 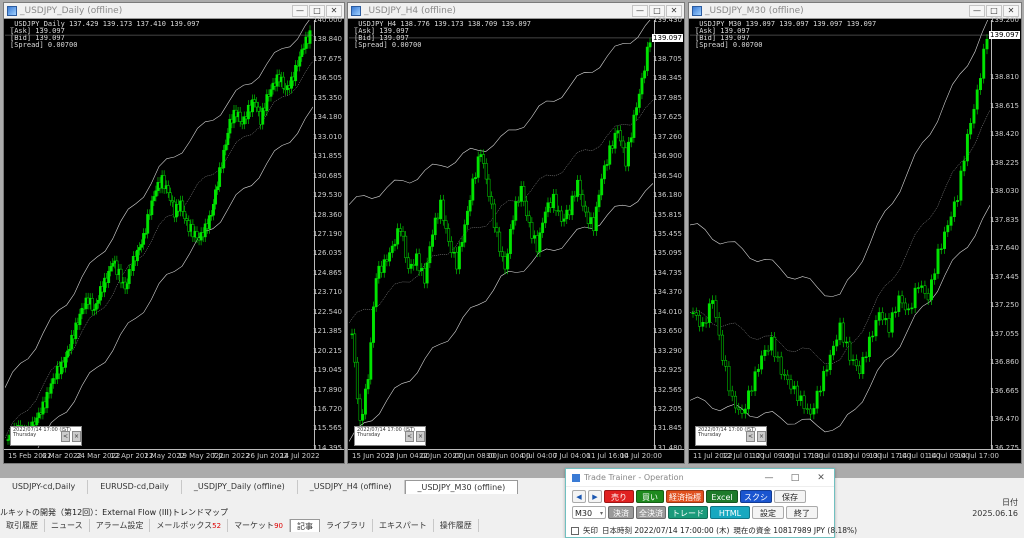 I want to click on screenshot-button: スクショ, so click(x=756, y=502).